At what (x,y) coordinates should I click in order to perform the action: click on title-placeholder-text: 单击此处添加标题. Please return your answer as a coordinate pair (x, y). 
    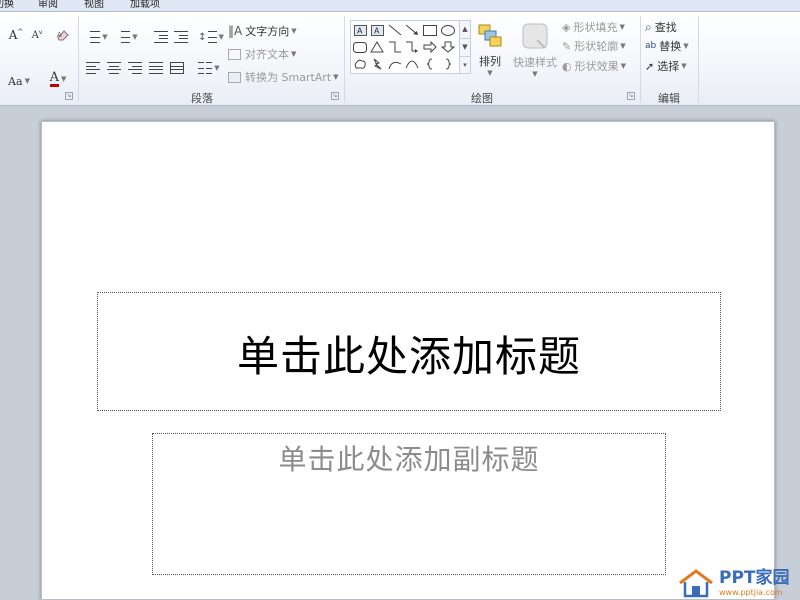
    Looking at the image, I should click on (408, 356).